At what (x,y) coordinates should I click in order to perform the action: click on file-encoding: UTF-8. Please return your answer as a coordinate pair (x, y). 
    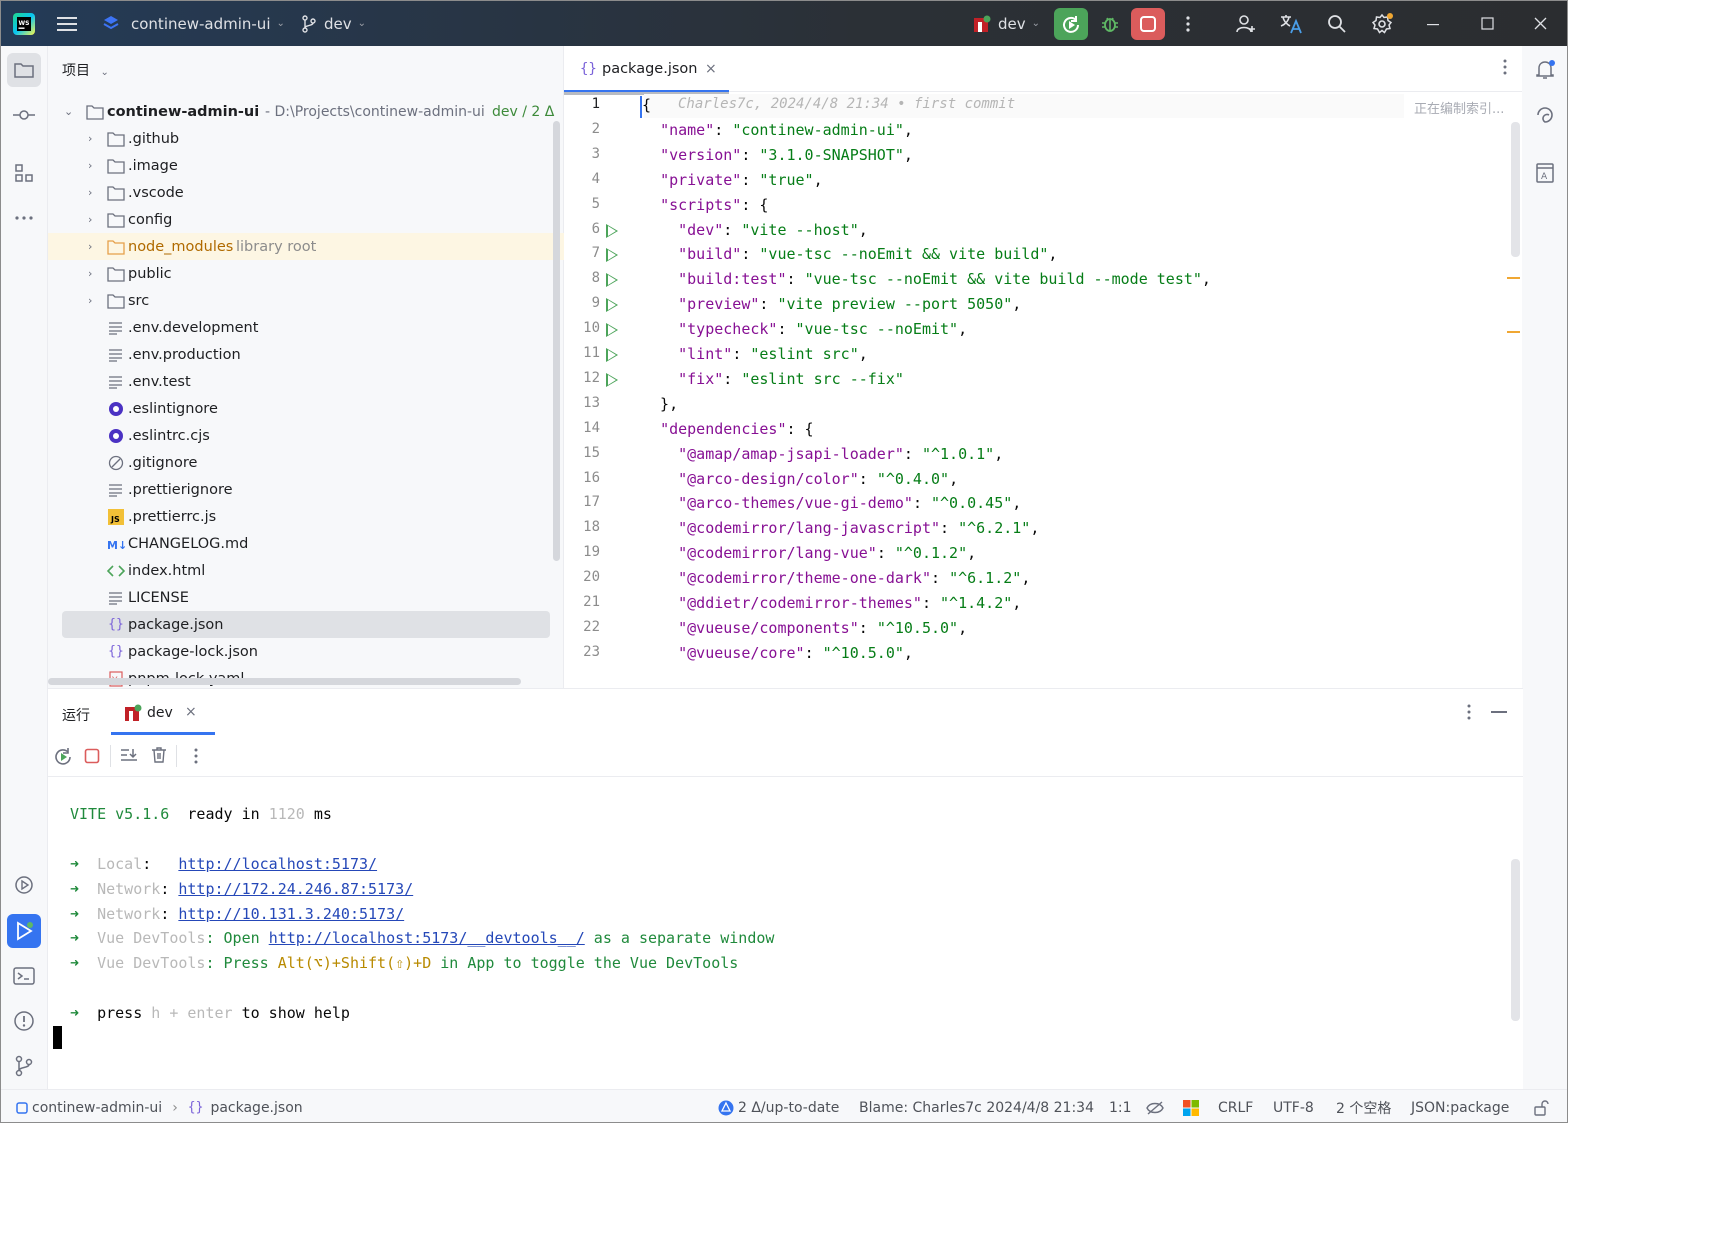
    Looking at the image, I should click on (1293, 1106).